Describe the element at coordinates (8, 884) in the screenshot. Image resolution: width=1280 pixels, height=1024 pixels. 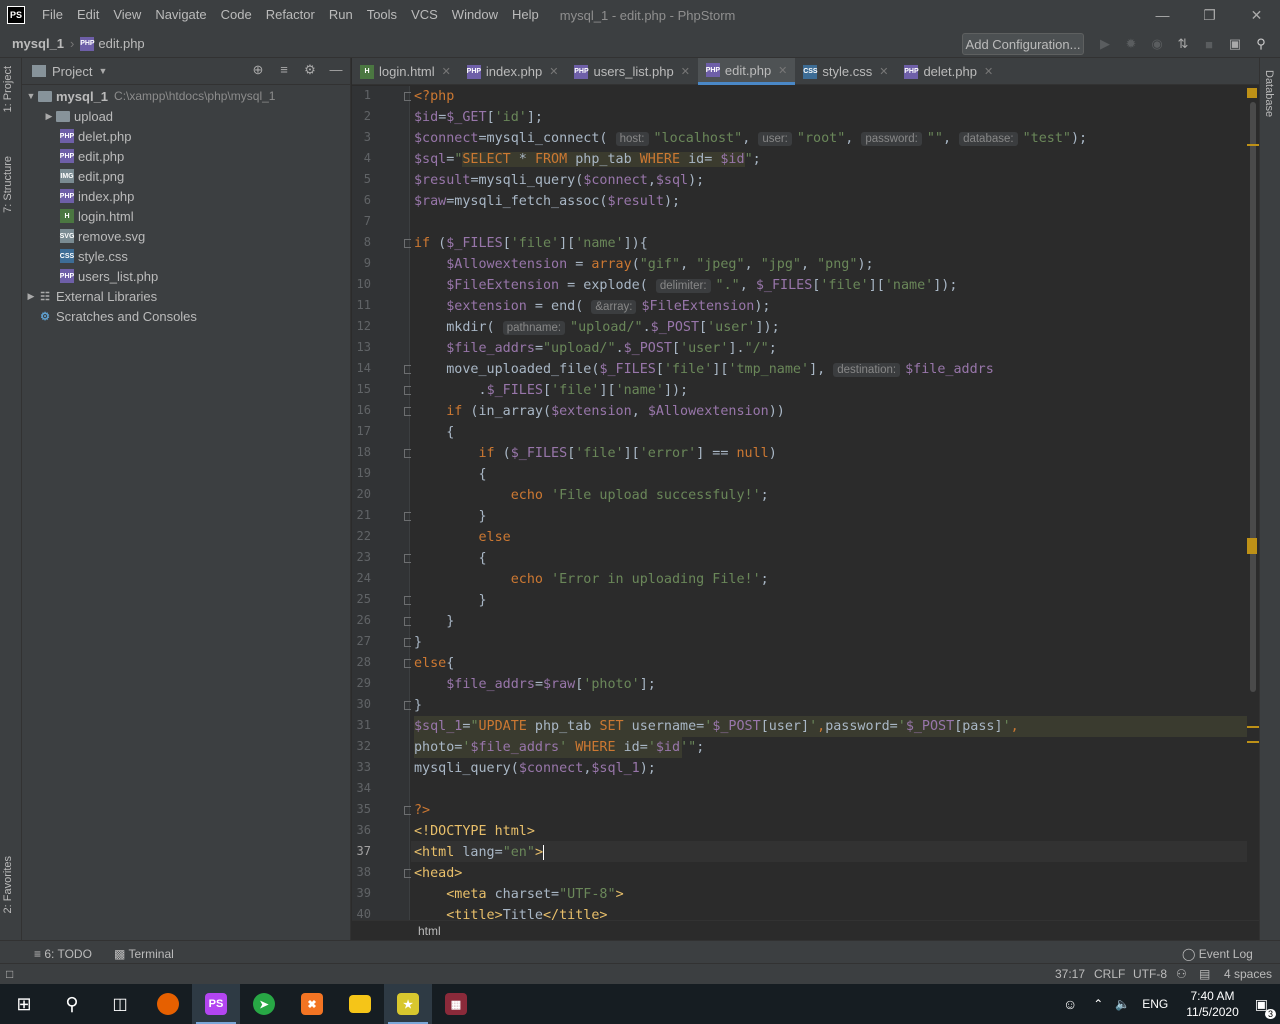
I see `favorites-tool-tab: 2: Favorites` at that location.